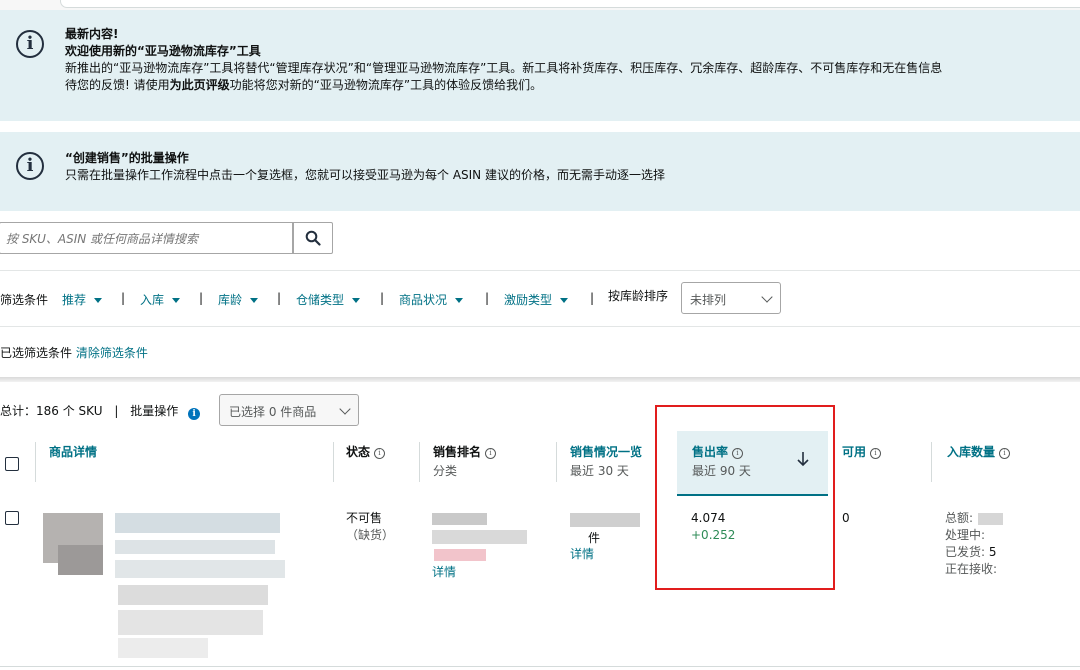  Describe the element at coordinates (979, 451) in the screenshot. I see `col-inbound: 入库数量 i` at that location.